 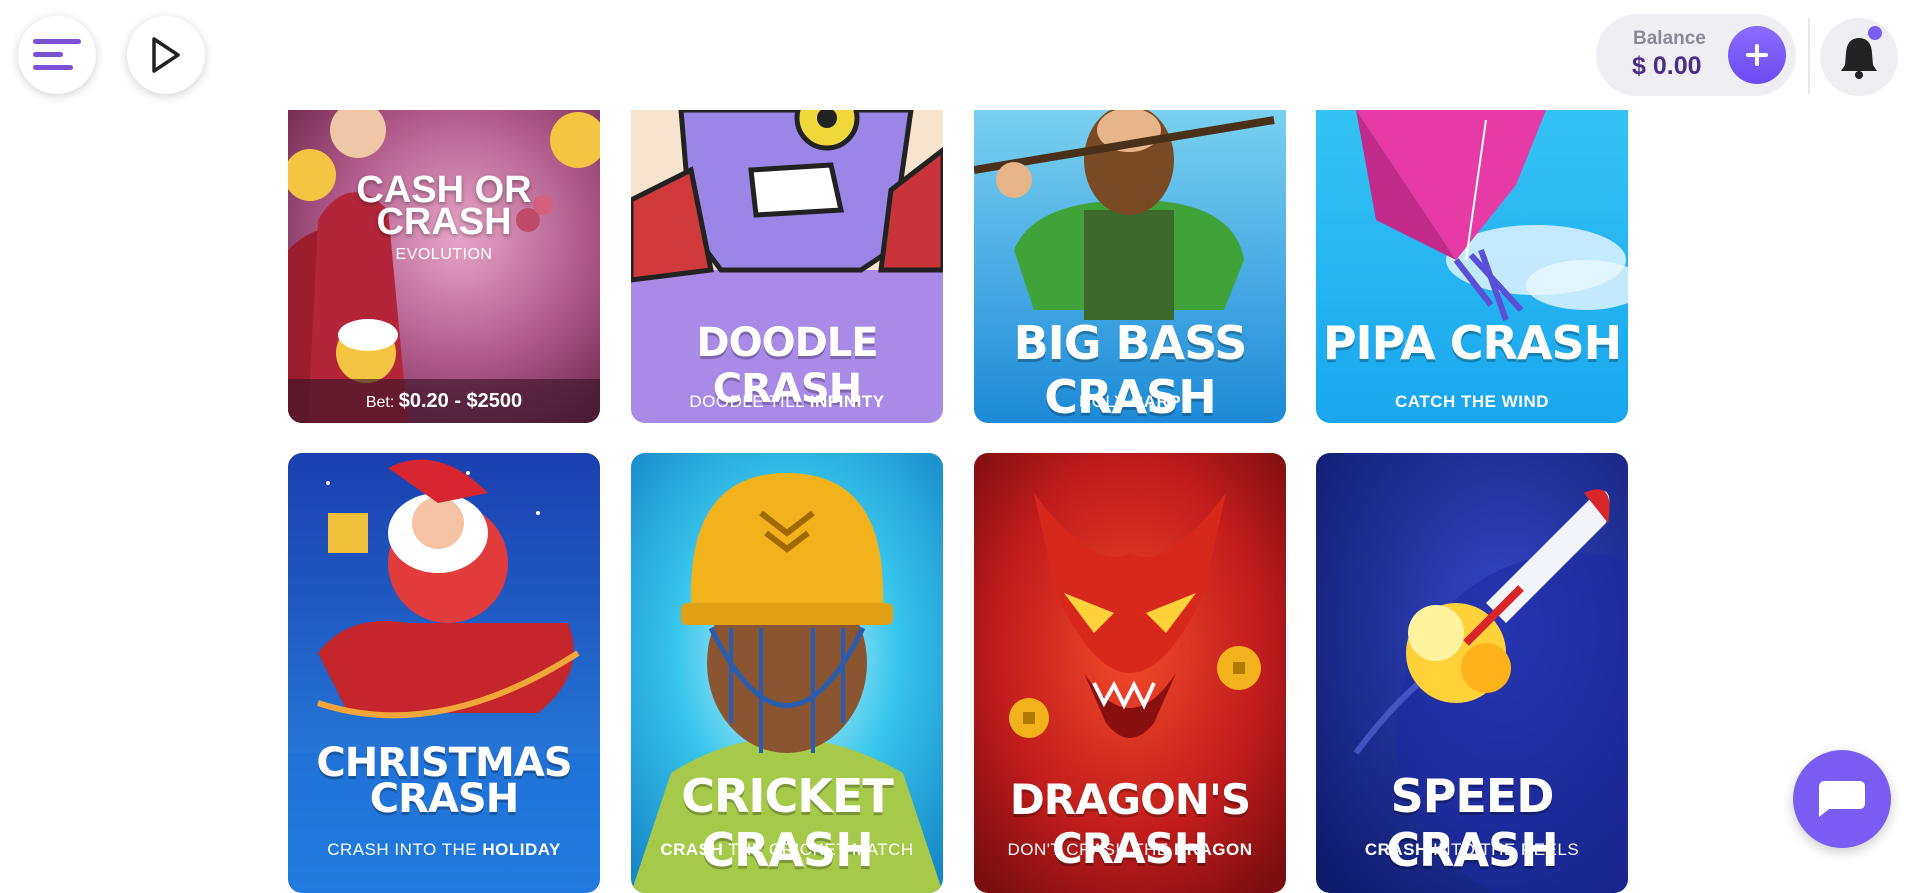 I want to click on game-card-pipa-crash: PIPA CRASH CATCH THE WIND, so click(x=1472, y=266).